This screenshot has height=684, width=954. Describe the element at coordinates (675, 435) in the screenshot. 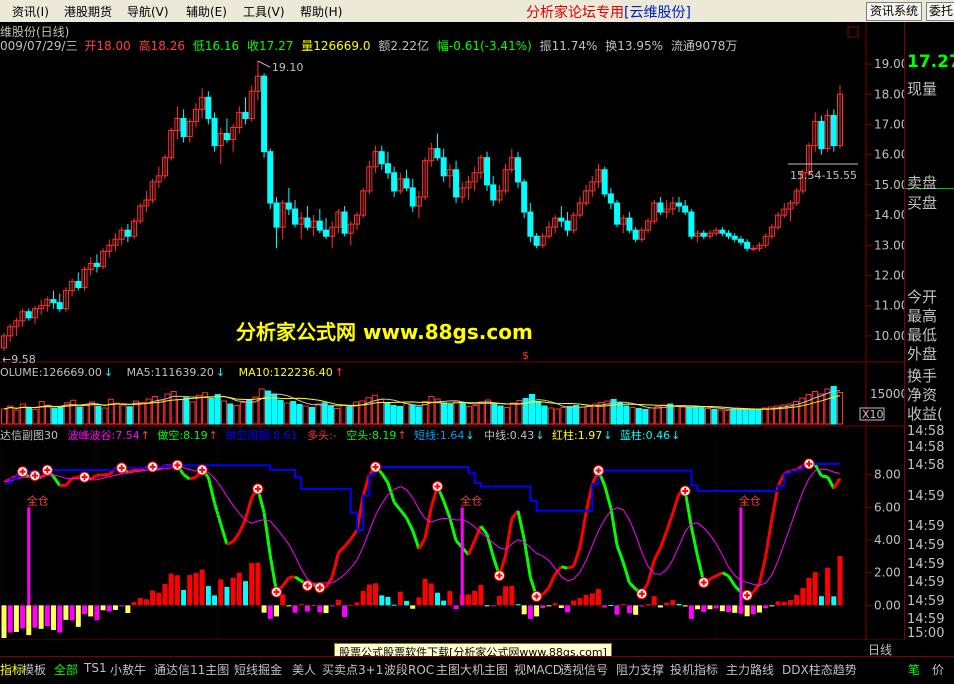

I see `ind-f9-arrow: ↓` at that location.